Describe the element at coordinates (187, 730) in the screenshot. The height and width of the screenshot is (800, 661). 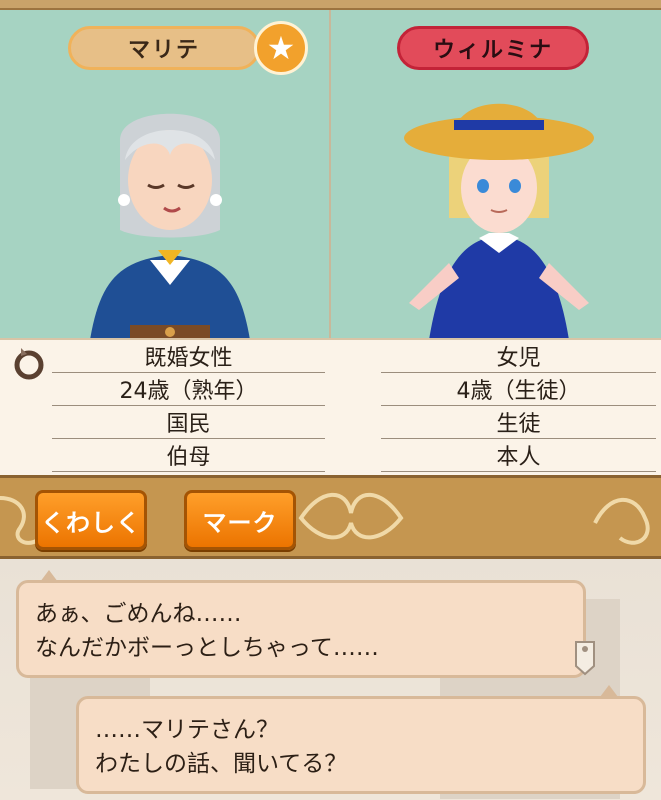
I see `dialogue-line: ……マリテさん？` at that location.